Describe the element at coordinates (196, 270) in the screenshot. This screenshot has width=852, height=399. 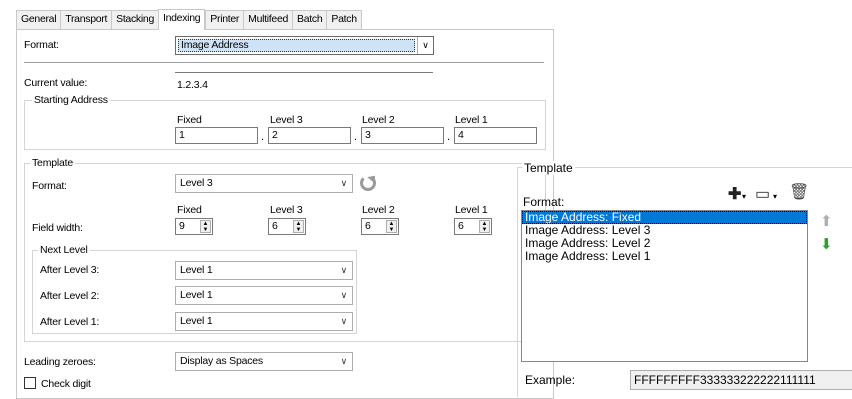
I see `after-level3-value: Level 1` at that location.